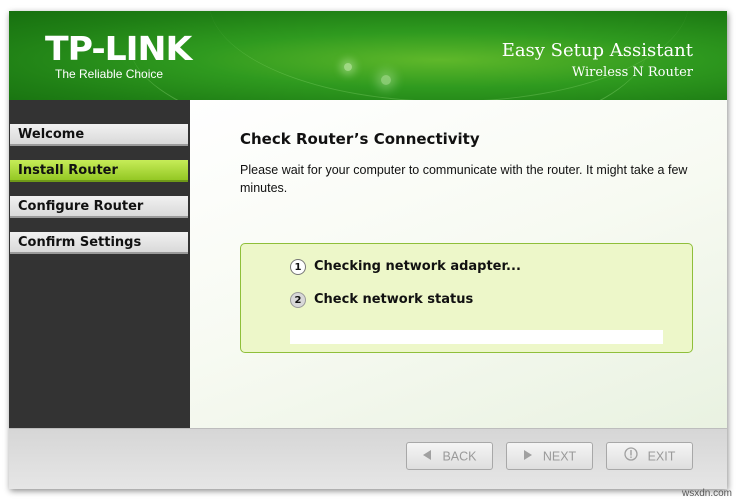  I want to click on triangle-left-icon, so click(427, 457).